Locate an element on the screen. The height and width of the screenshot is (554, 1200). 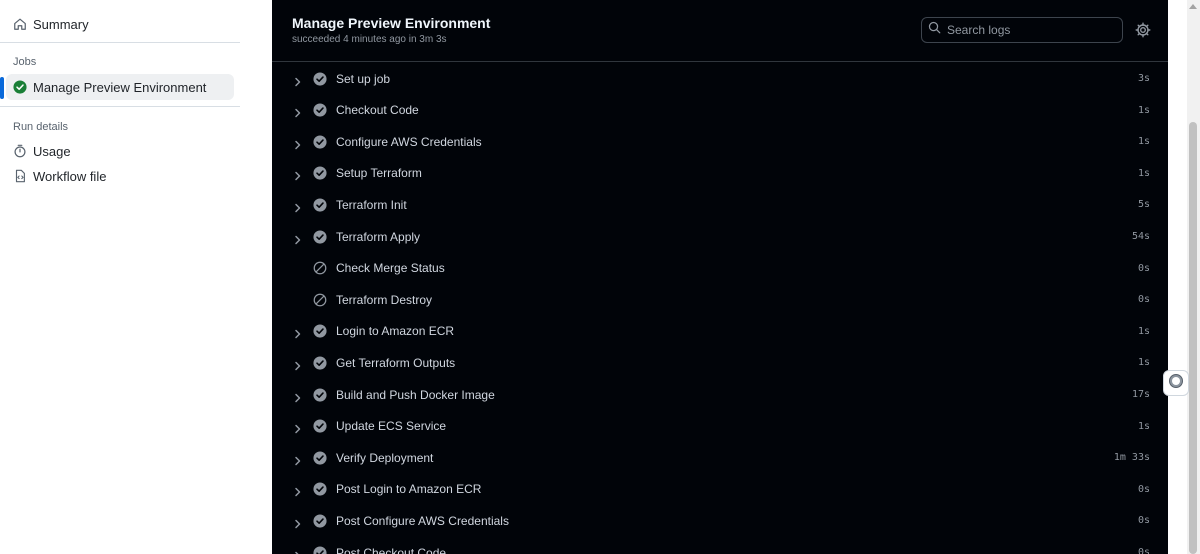
step-row: Verify Deployment 1m 33s is located at coordinates (720, 457).